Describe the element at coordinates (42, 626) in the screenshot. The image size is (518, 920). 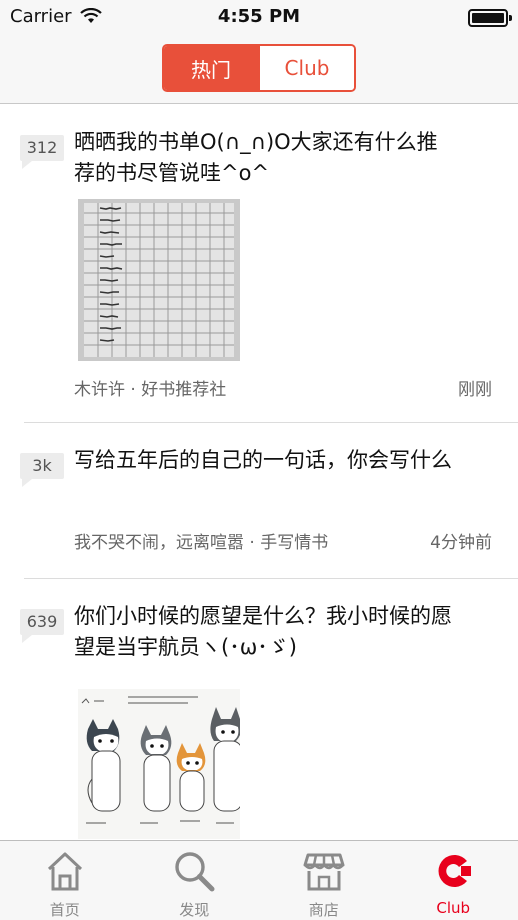
I see `reply-count-badge: 639` at that location.